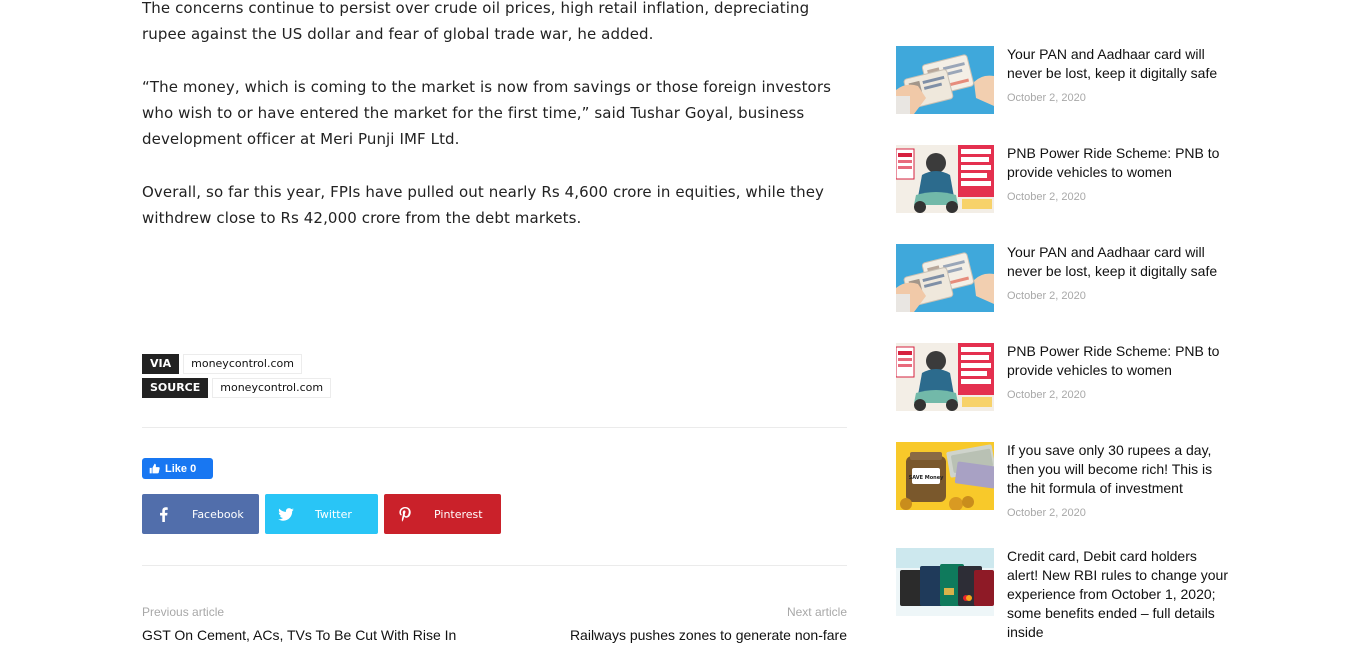 This screenshot has width=1366, height=652. I want to click on facebook-like-button: Like 0, so click(177, 468).